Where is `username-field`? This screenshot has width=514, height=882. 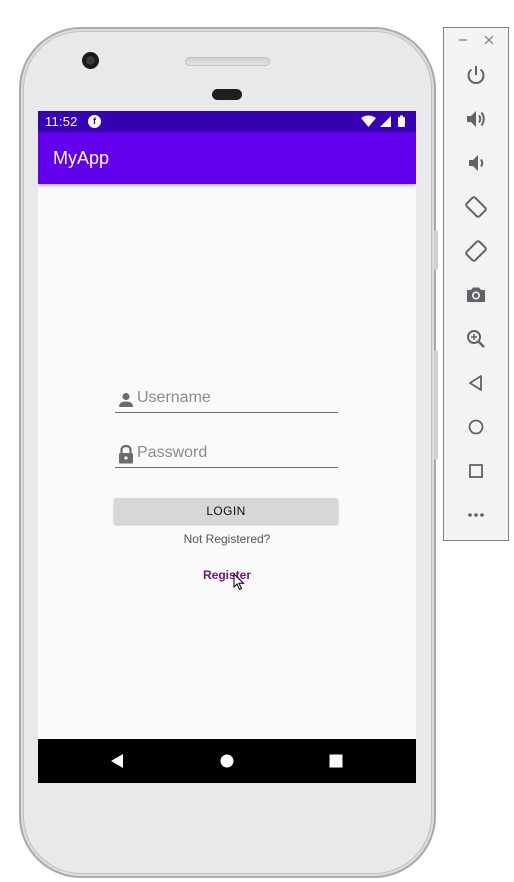 username-field is located at coordinates (226, 399).